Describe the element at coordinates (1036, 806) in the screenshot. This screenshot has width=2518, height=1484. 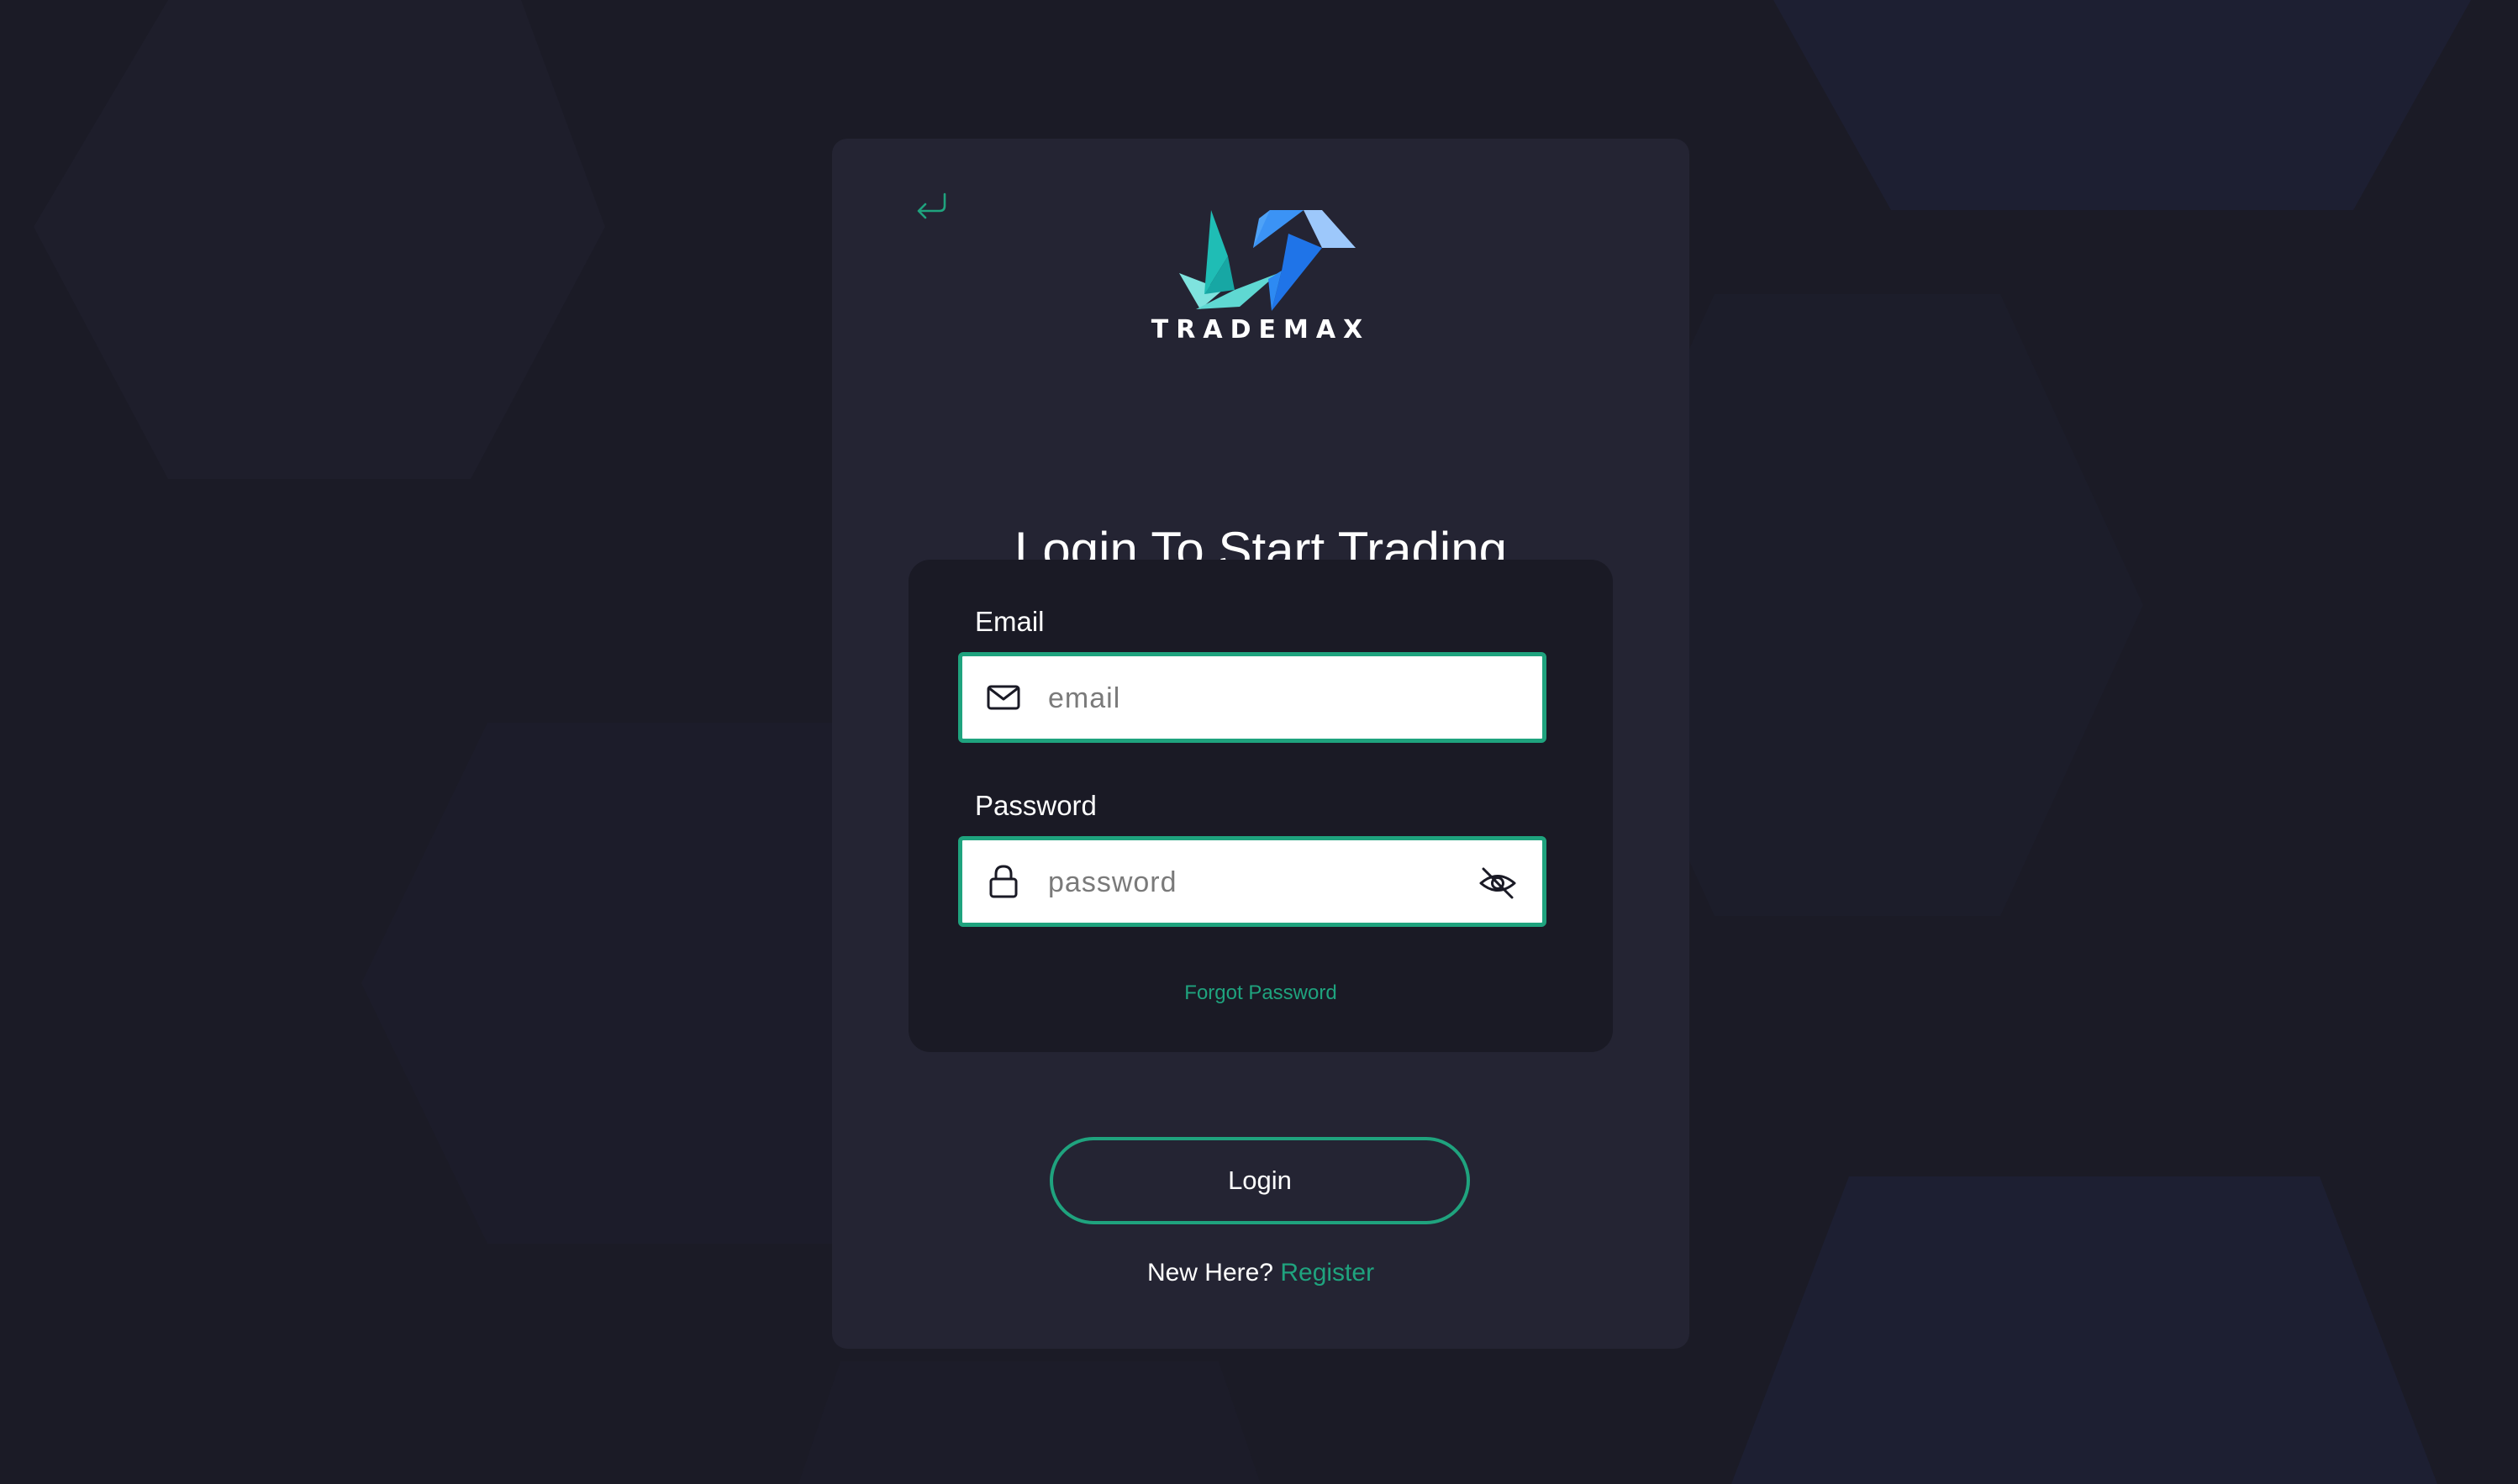
I see `password-label: Password` at that location.